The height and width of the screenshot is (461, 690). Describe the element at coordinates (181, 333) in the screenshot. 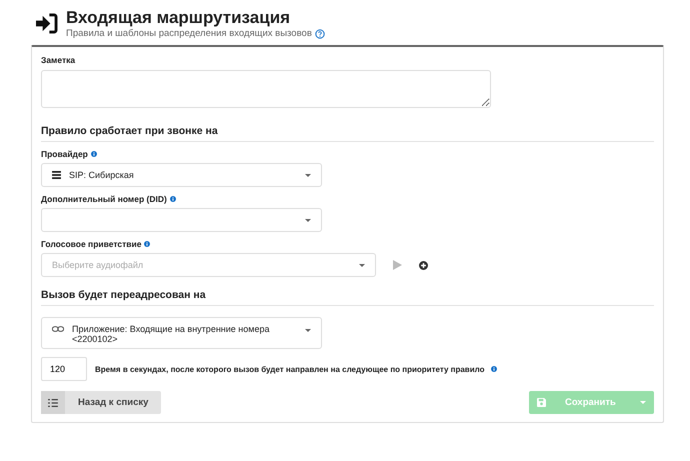

I see `select-field: Приложение: Входящие на внутренние номера <2200102>` at that location.